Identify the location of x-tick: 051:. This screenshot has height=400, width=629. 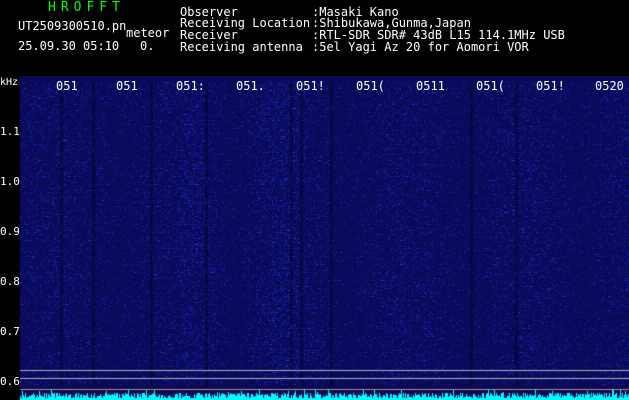
(190, 86).